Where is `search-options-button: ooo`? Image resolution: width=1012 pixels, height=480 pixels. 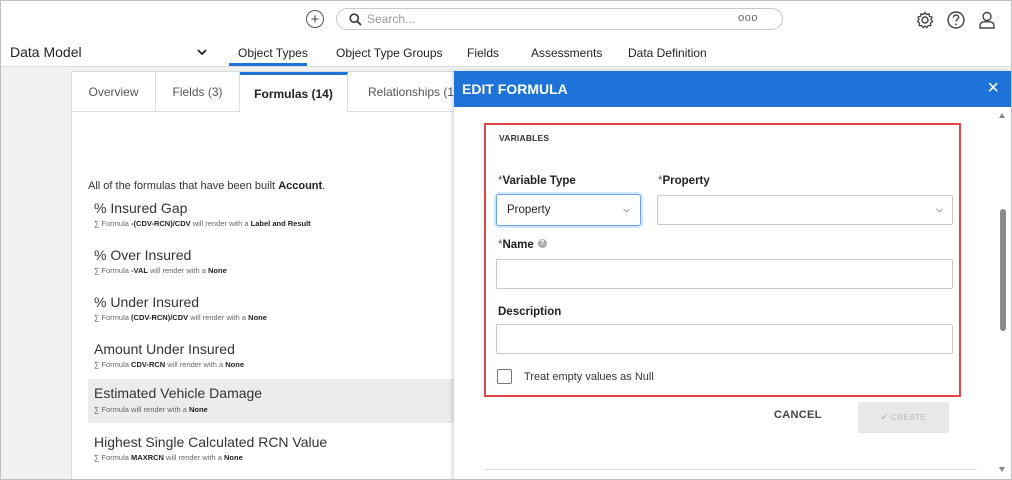
search-options-button: ooo is located at coordinates (748, 18).